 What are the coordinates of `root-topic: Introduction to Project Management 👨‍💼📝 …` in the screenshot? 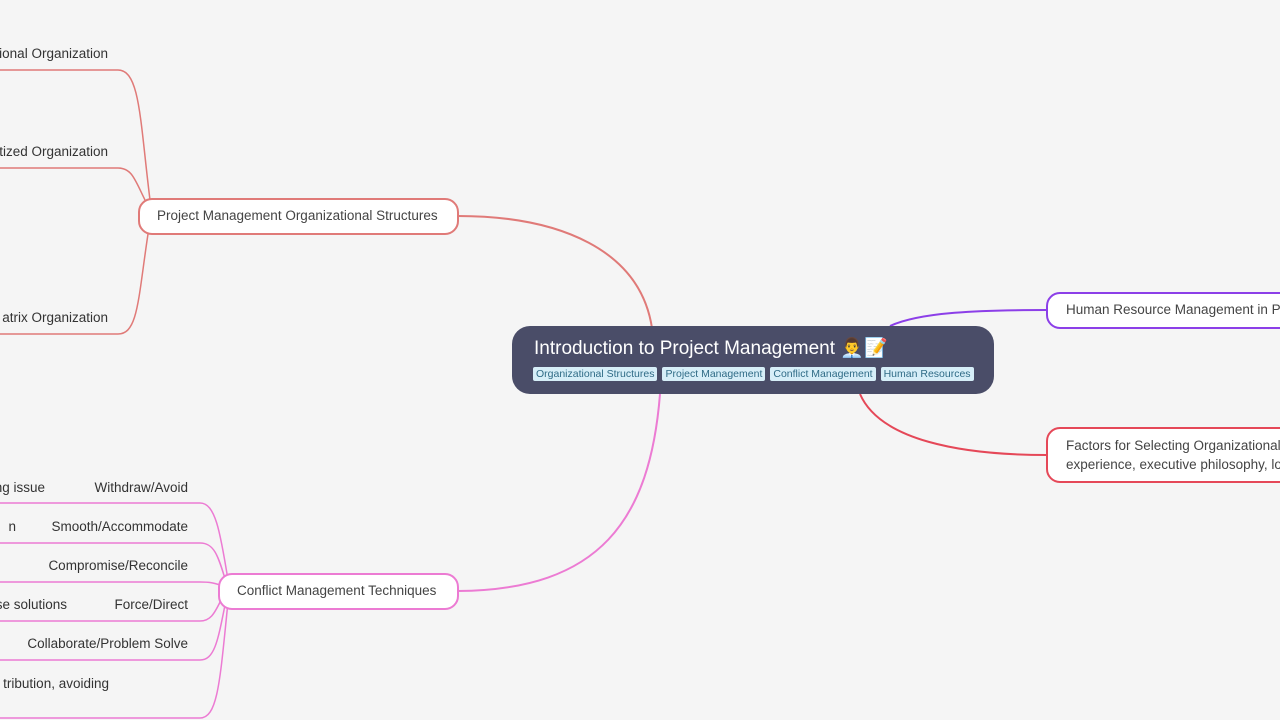 It's located at (753, 360).